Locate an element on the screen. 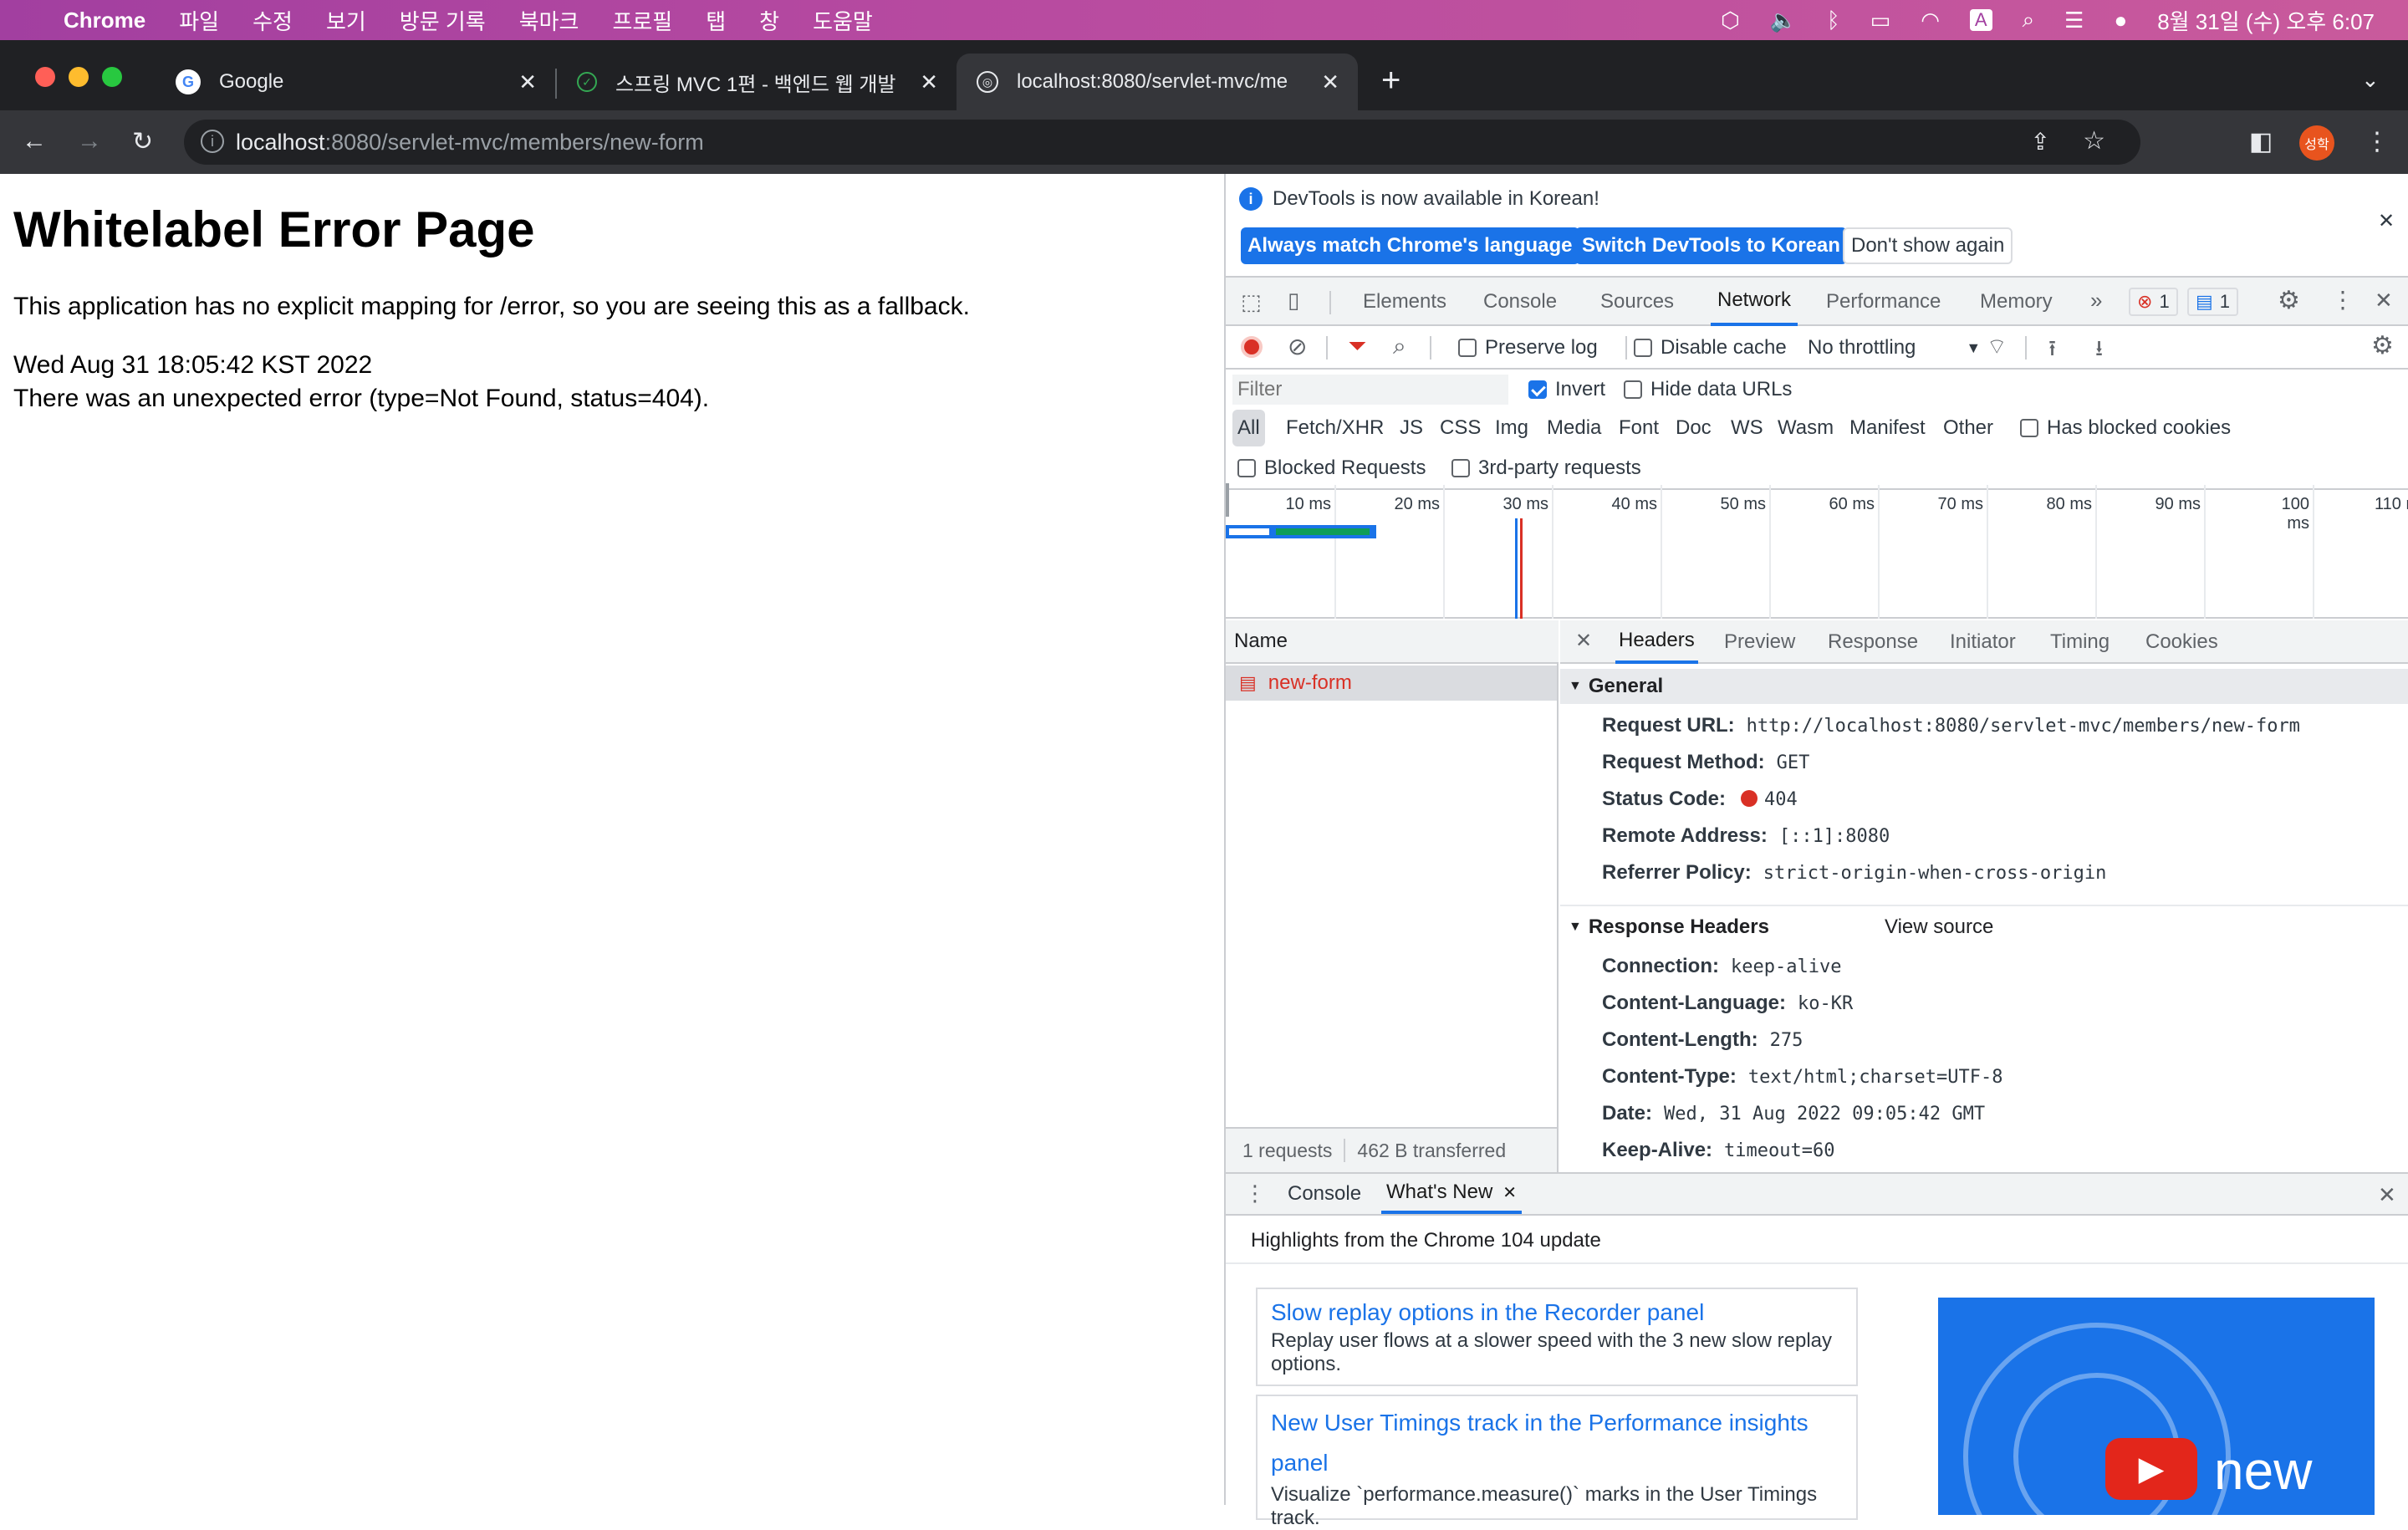 This screenshot has width=2408, height=1530. play-icon: ▶ is located at coordinates (2151, 1469).